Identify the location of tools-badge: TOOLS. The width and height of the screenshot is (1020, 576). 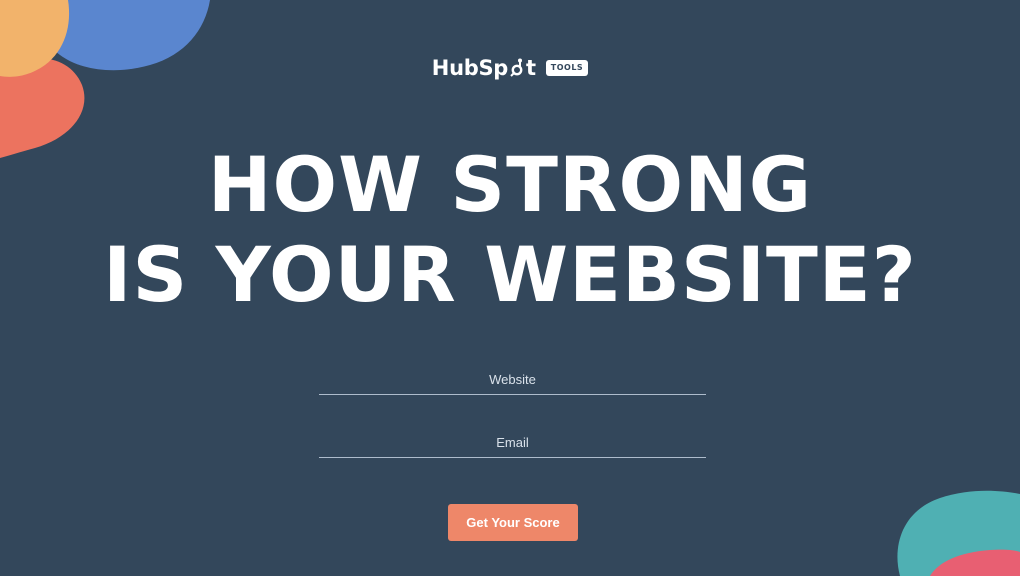
(567, 68).